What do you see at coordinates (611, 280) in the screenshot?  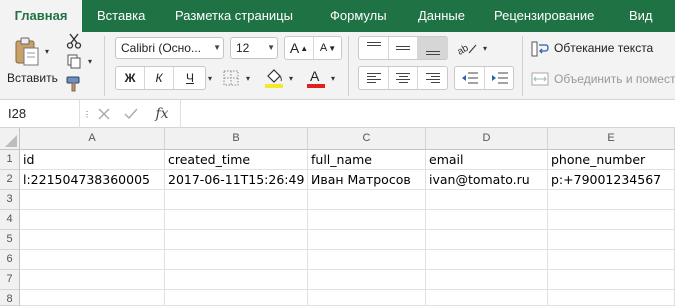 I see `cell-e7` at bounding box center [611, 280].